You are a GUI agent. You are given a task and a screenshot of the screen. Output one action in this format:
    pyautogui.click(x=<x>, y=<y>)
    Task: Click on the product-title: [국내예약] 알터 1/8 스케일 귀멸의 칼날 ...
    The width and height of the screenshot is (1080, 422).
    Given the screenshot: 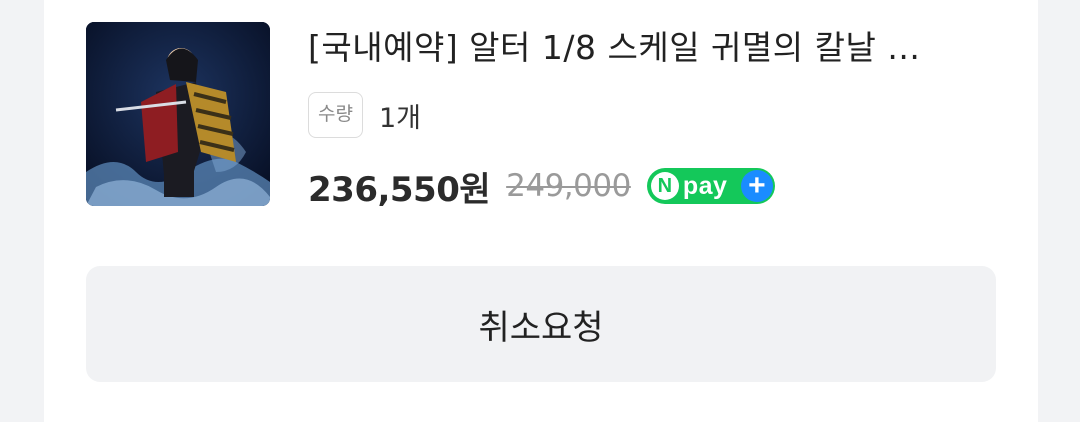 What is the action you would take?
    pyautogui.click(x=648, y=48)
    